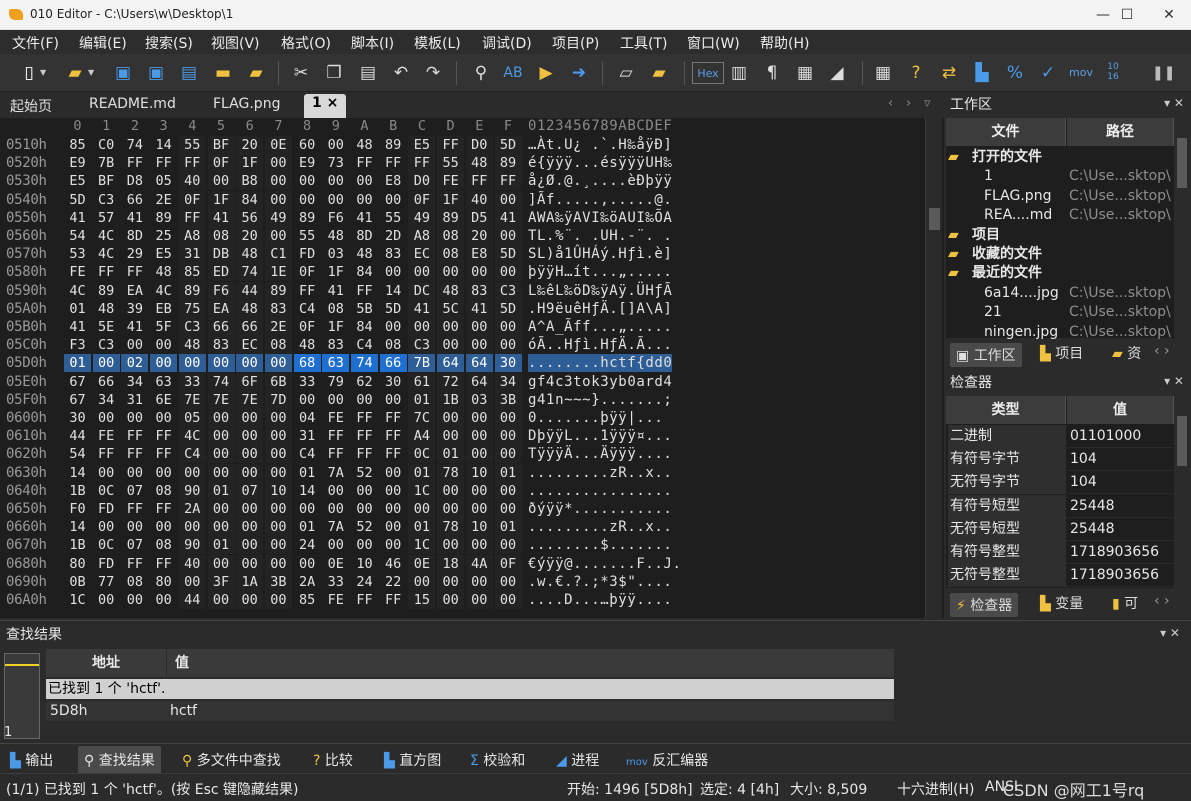  Describe the element at coordinates (29, 73) in the screenshot. I see `new-file-icon: ▯` at that location.